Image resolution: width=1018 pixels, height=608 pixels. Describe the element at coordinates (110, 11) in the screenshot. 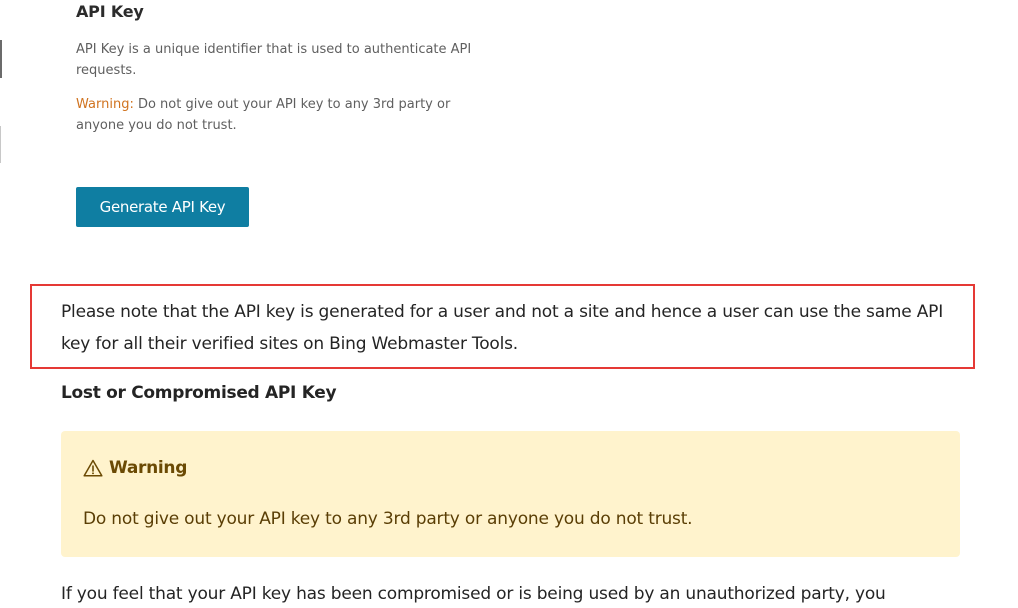

I see `api-key-title: API Key` at that location.